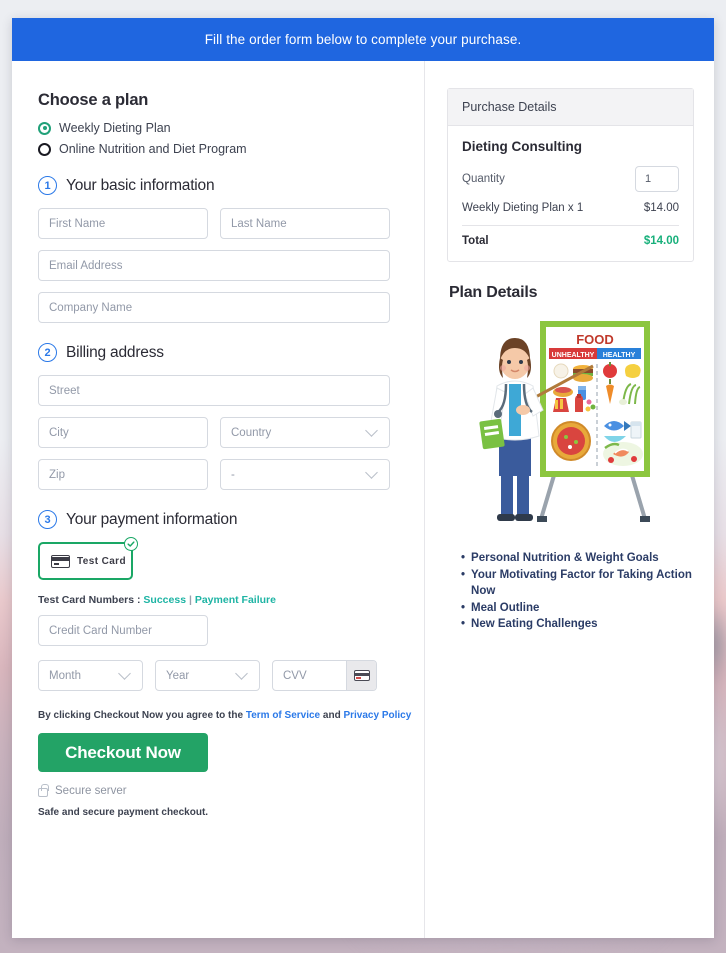  I want to click on total-amount: $14.00, so click(661, 241).